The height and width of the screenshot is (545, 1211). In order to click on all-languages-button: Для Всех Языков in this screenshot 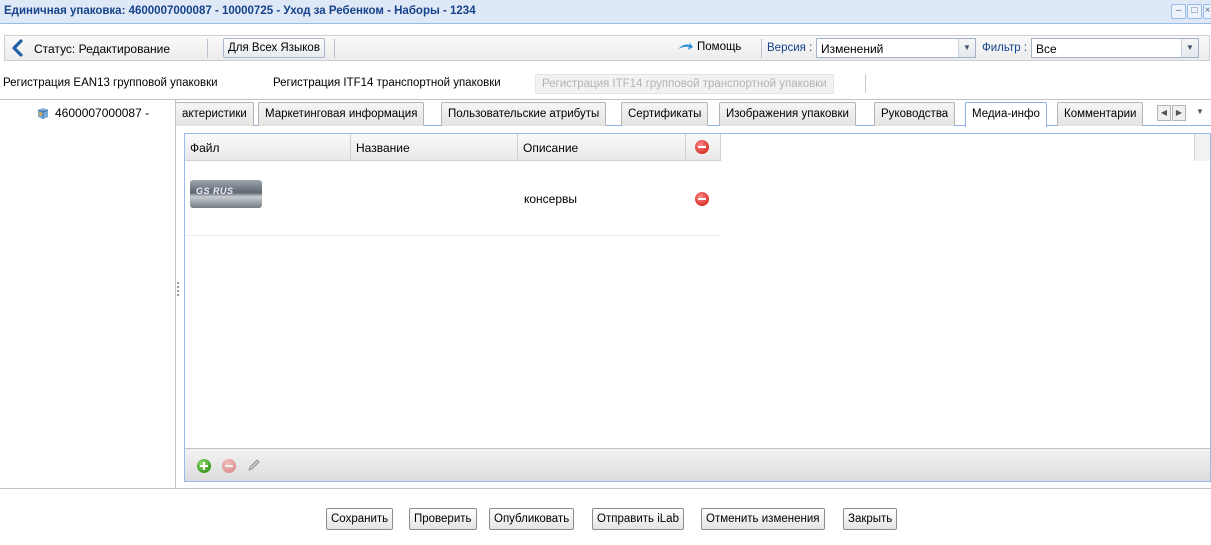, I will do `click(274, 48)`.